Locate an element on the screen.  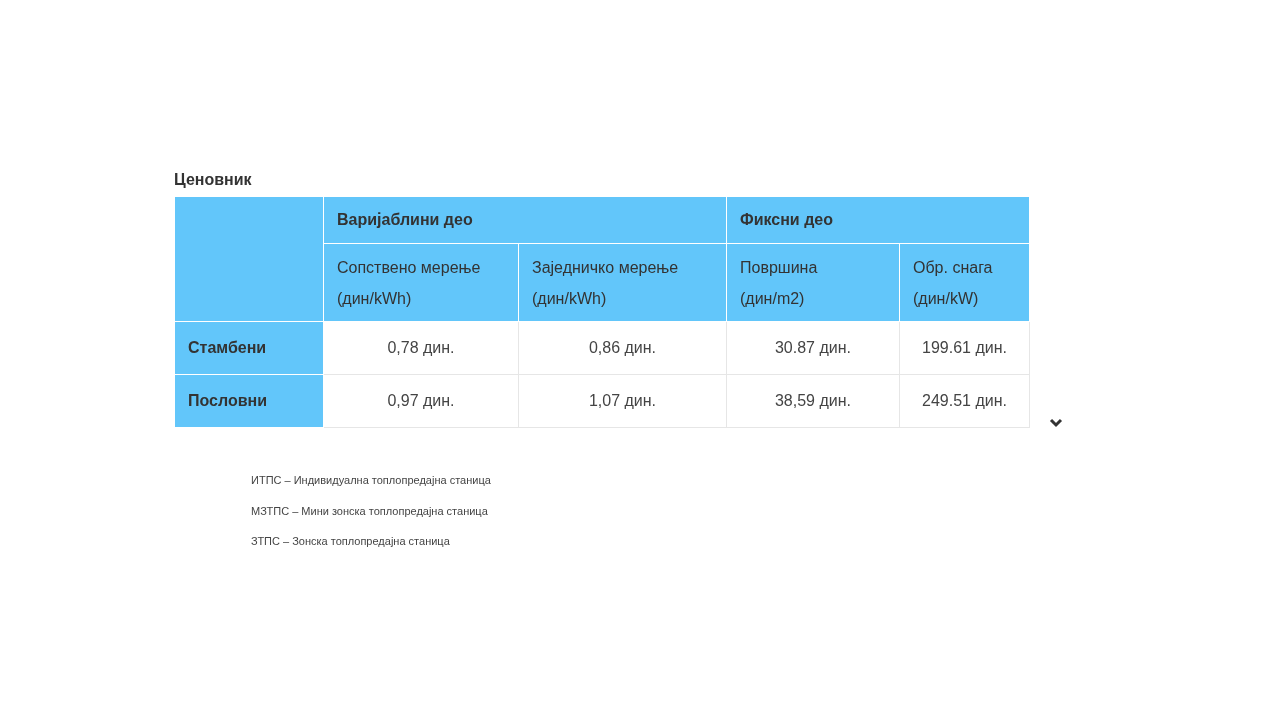
group-header: Фиксни део is located at coordinates (878, 220).